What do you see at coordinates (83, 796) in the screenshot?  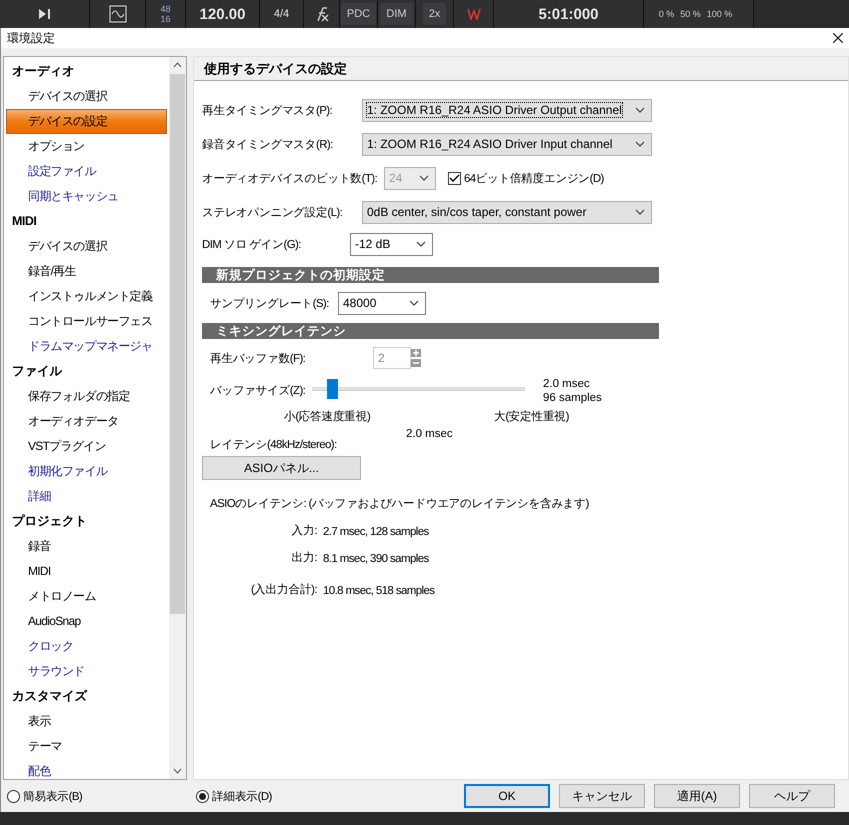 I see `radio-label: 簡易表示(B)` at bounding box center [83, 796].